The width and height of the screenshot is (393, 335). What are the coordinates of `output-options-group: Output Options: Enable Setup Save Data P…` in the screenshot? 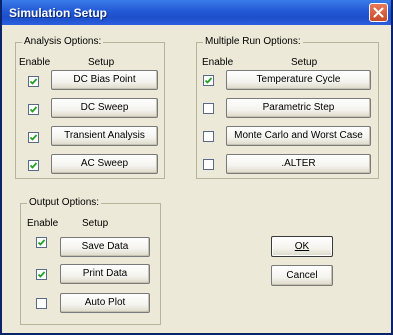 It's located at (90, 261).